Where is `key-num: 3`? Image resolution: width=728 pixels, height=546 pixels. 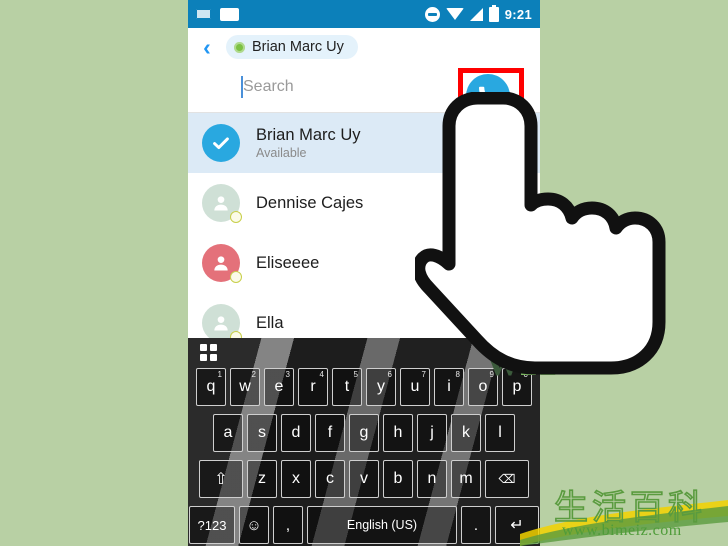
key-num: 3 is located at coordinates (287, 374).